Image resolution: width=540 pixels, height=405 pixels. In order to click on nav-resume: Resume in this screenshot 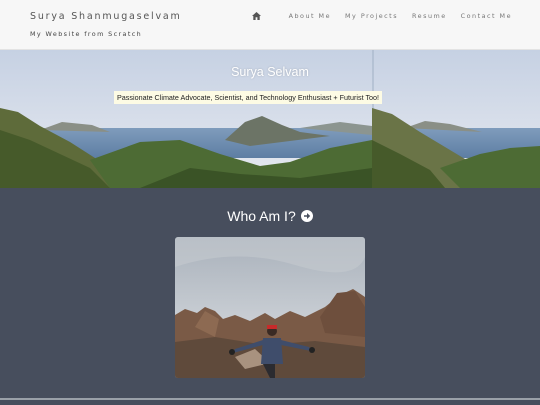, I will do `click(429, 16)`.